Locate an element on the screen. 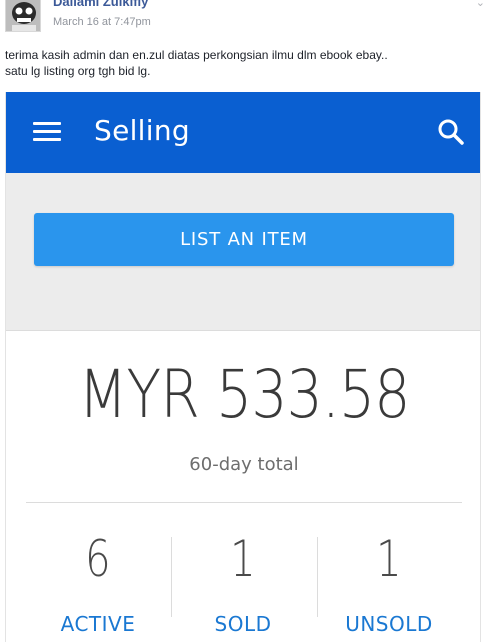 The width and height of the screenshot is (499, 642). avatar-image is located at coordinates (23, 15).